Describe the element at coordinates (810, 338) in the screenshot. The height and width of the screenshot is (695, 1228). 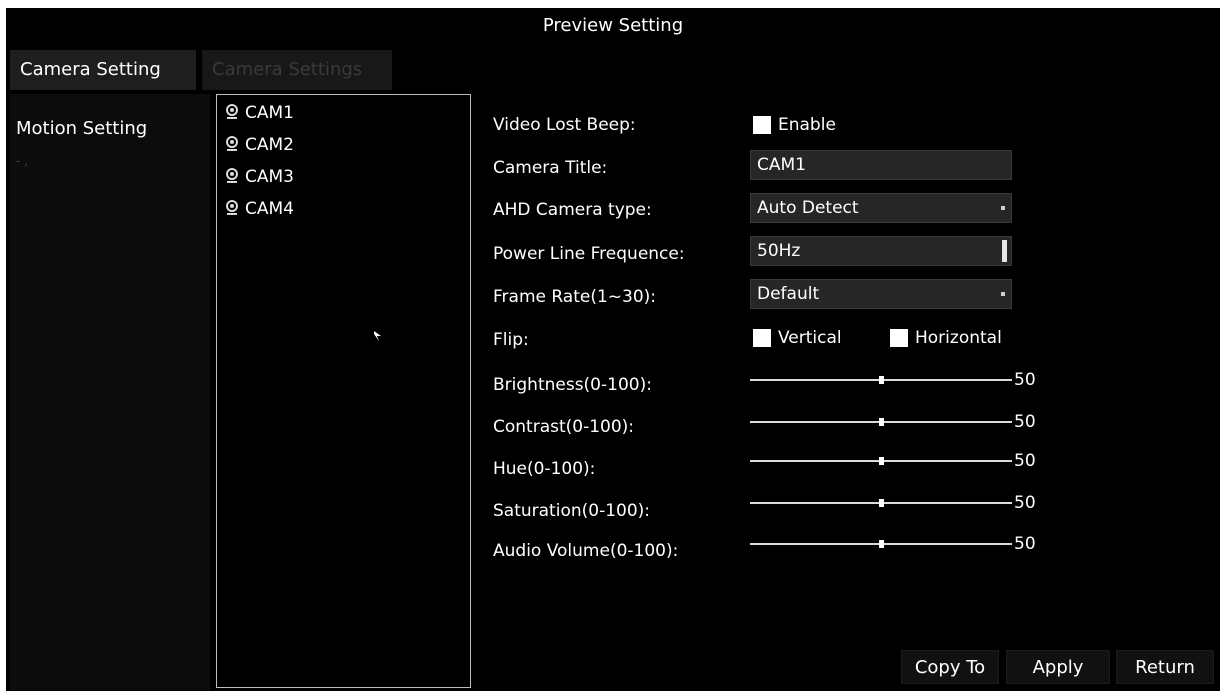
I see `flip-vertical-label: Vertical` at that location.